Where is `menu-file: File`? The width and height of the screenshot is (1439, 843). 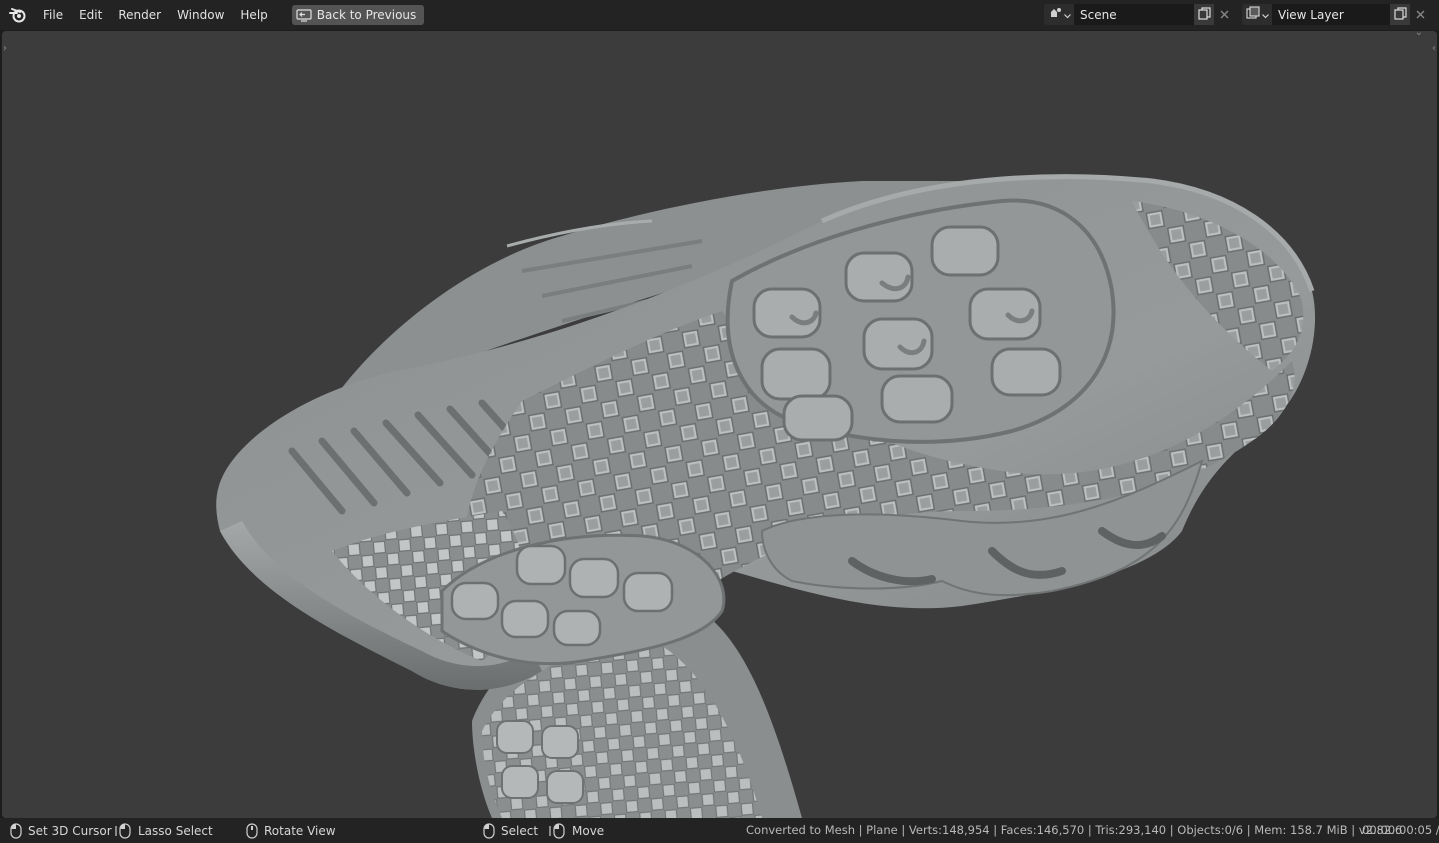 menu-file: File is located at coordinates (53, 15).